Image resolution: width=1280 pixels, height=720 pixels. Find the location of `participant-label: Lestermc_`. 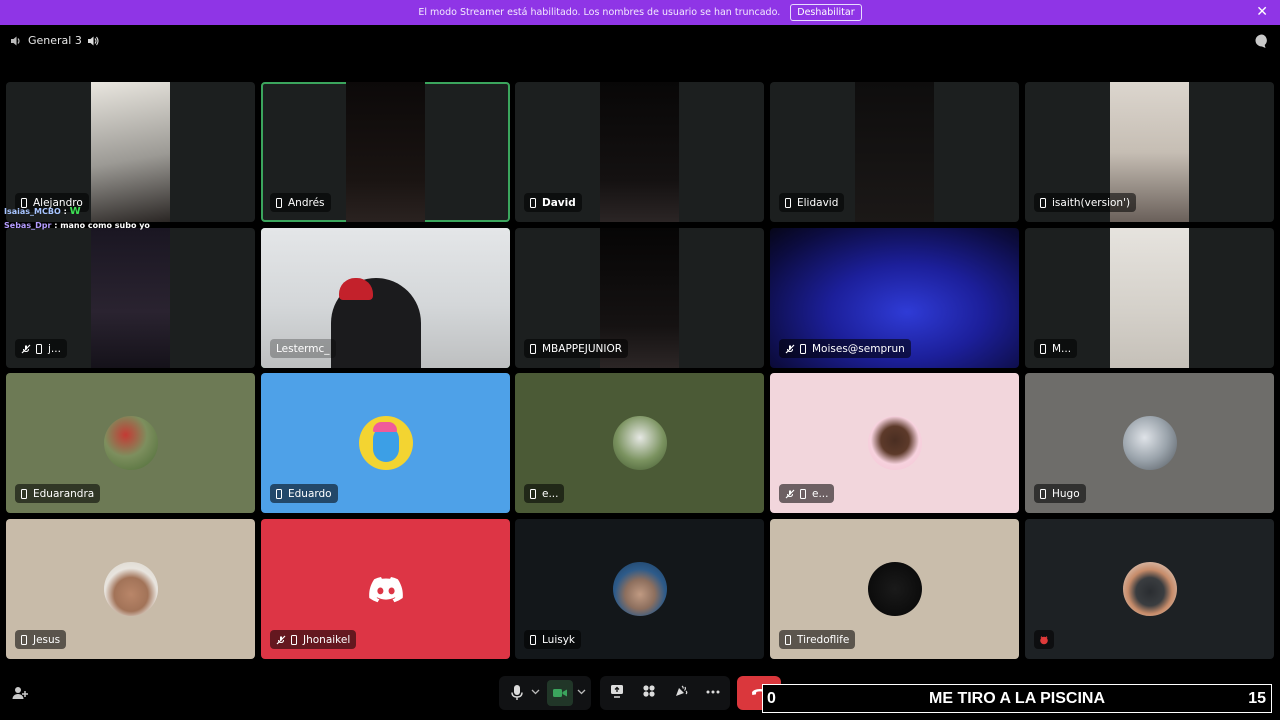

participant-label: Lestermc_ is located at coordinates (303, 348).